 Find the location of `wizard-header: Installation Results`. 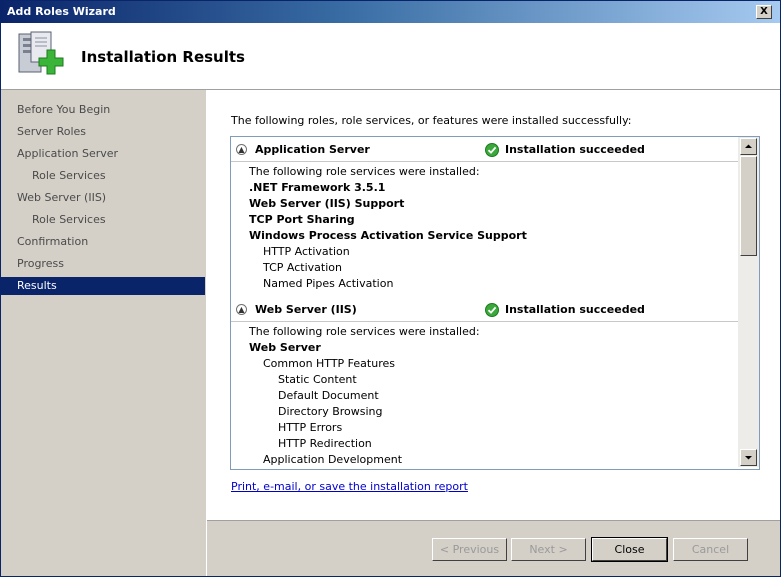

wizard-header: Installation Results is located at coordinates (390, 56).